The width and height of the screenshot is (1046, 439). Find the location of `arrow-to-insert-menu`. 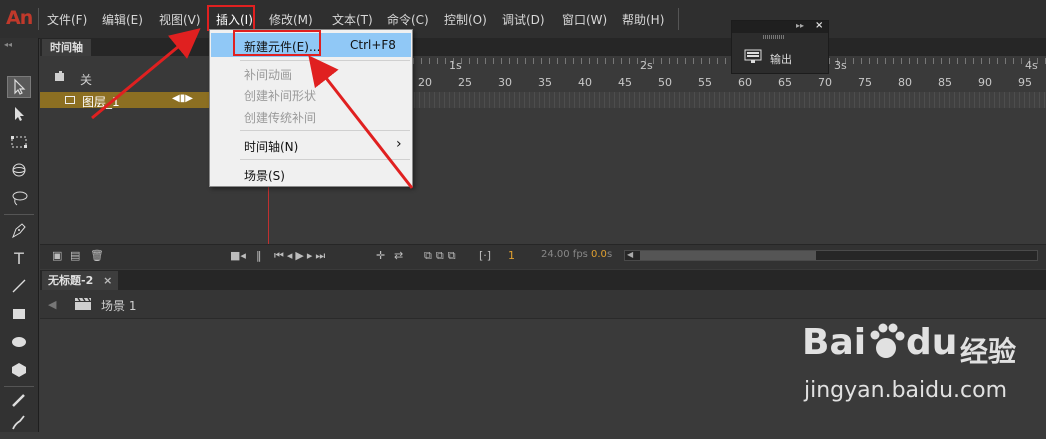

arrow-to-insert-menu is located at coordinates (146, 74).